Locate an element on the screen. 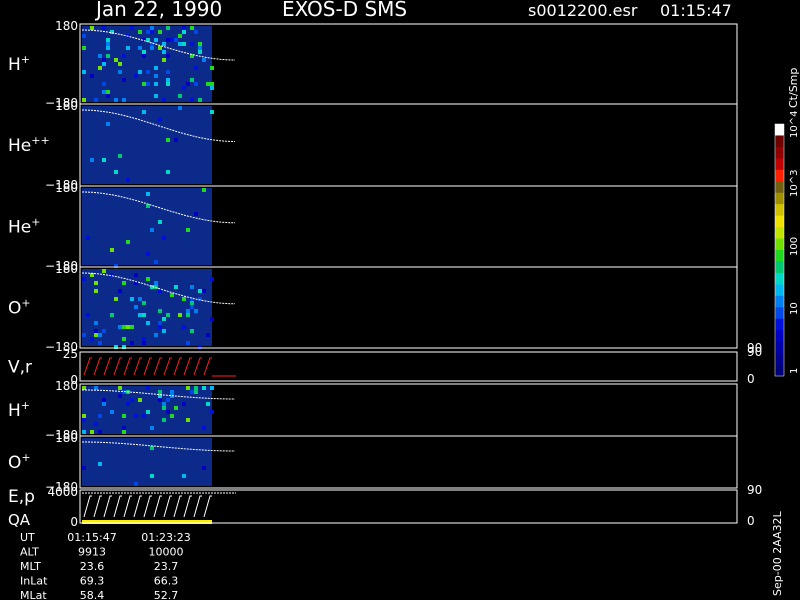 This screenshot has width=800, height=600. spectrogram-fill is located at coordinates (147, 64).